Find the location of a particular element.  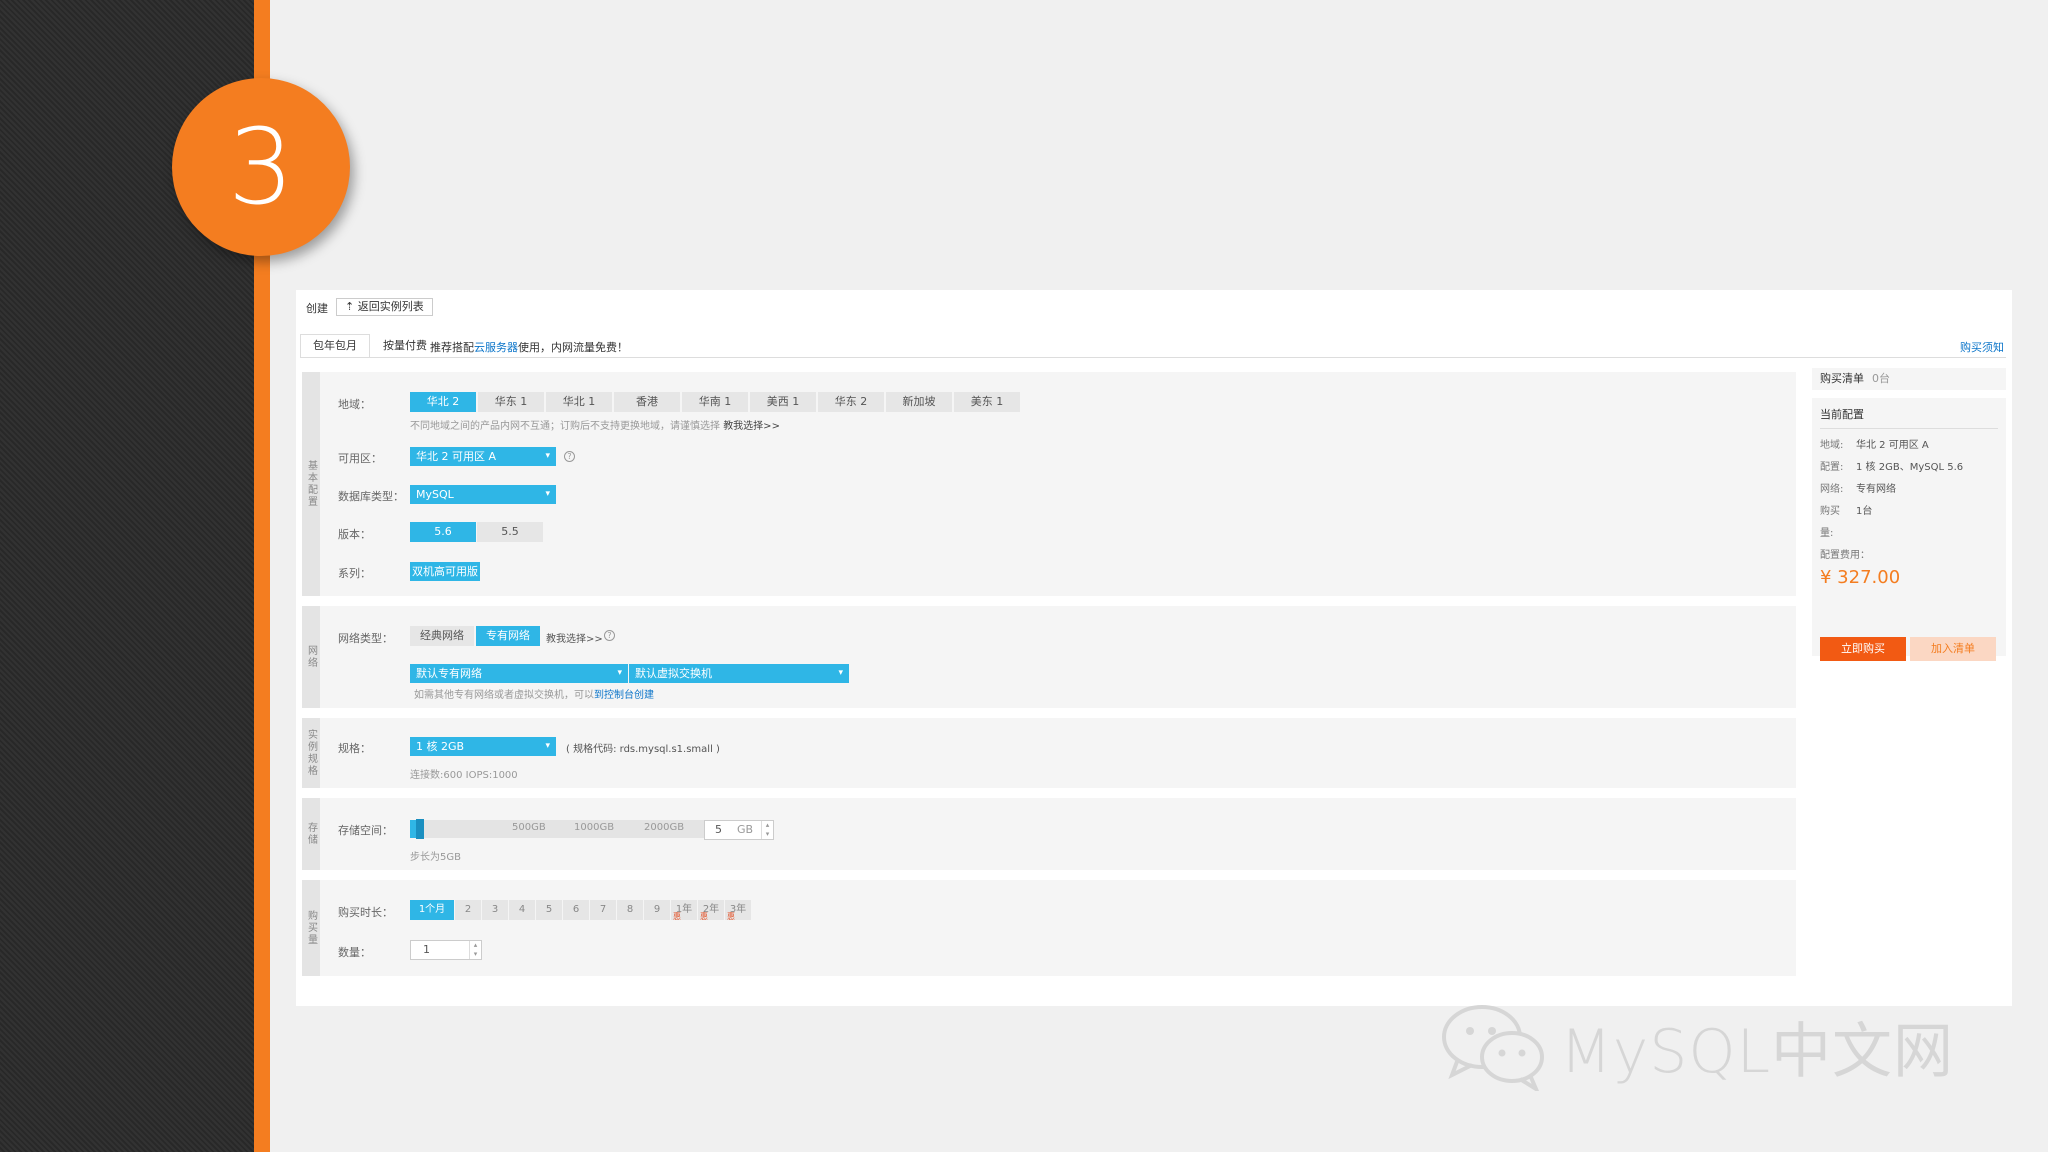

promo-suffix: 使用，内网流量免费！ is located at coordinates (573, 347).